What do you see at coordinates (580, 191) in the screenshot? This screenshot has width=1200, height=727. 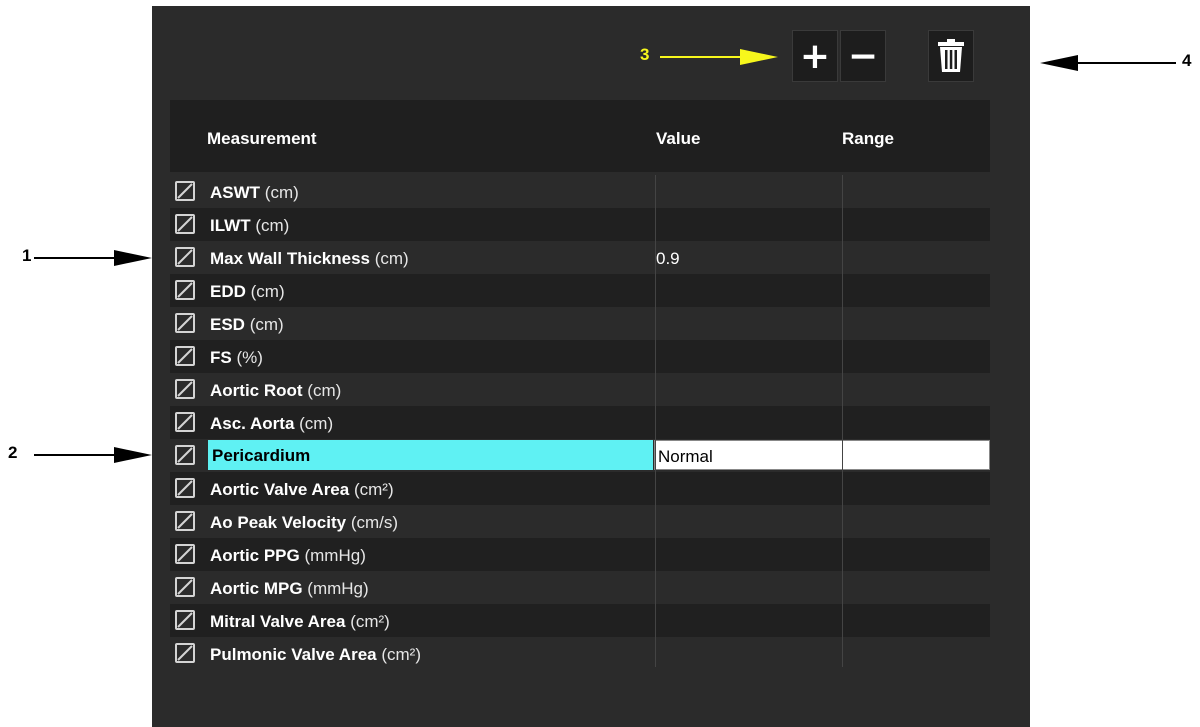 I see `table-row: ASWT (cm)` at bounding box center [580, 191].